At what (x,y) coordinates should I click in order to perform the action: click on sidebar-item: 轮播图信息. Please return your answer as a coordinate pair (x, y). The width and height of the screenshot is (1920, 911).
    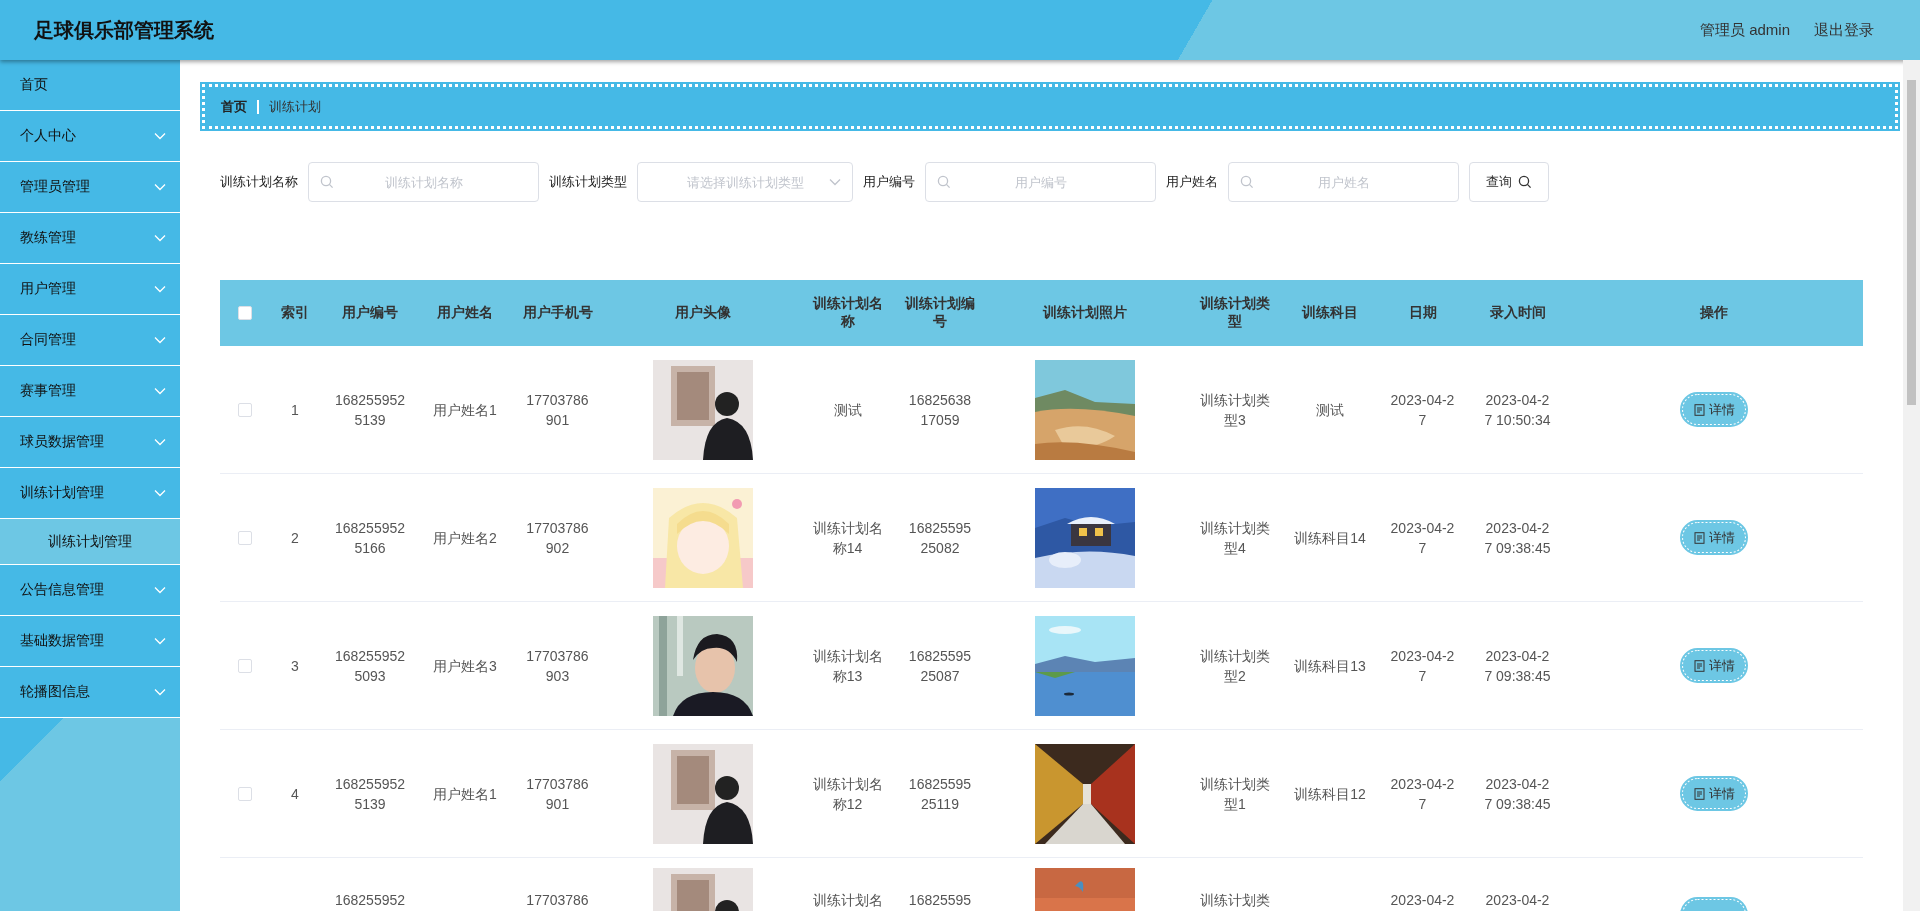
    Looking at the image, I should click on (90, 692).